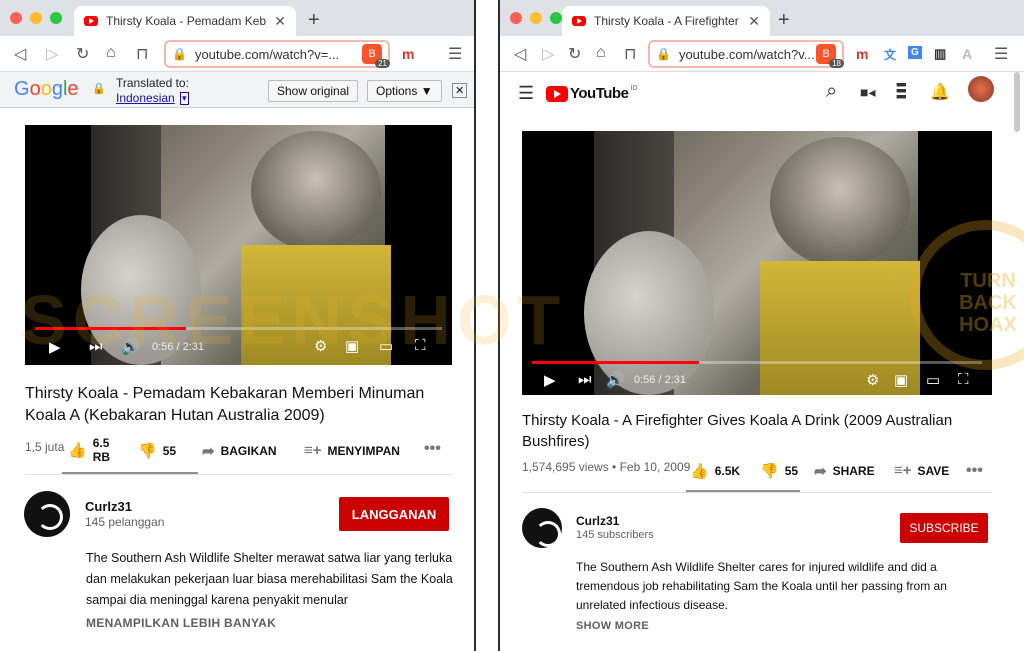 This screenshot has width=1024, height=651. I want to click on create-video-icon: ■◂, so click(867, 92).